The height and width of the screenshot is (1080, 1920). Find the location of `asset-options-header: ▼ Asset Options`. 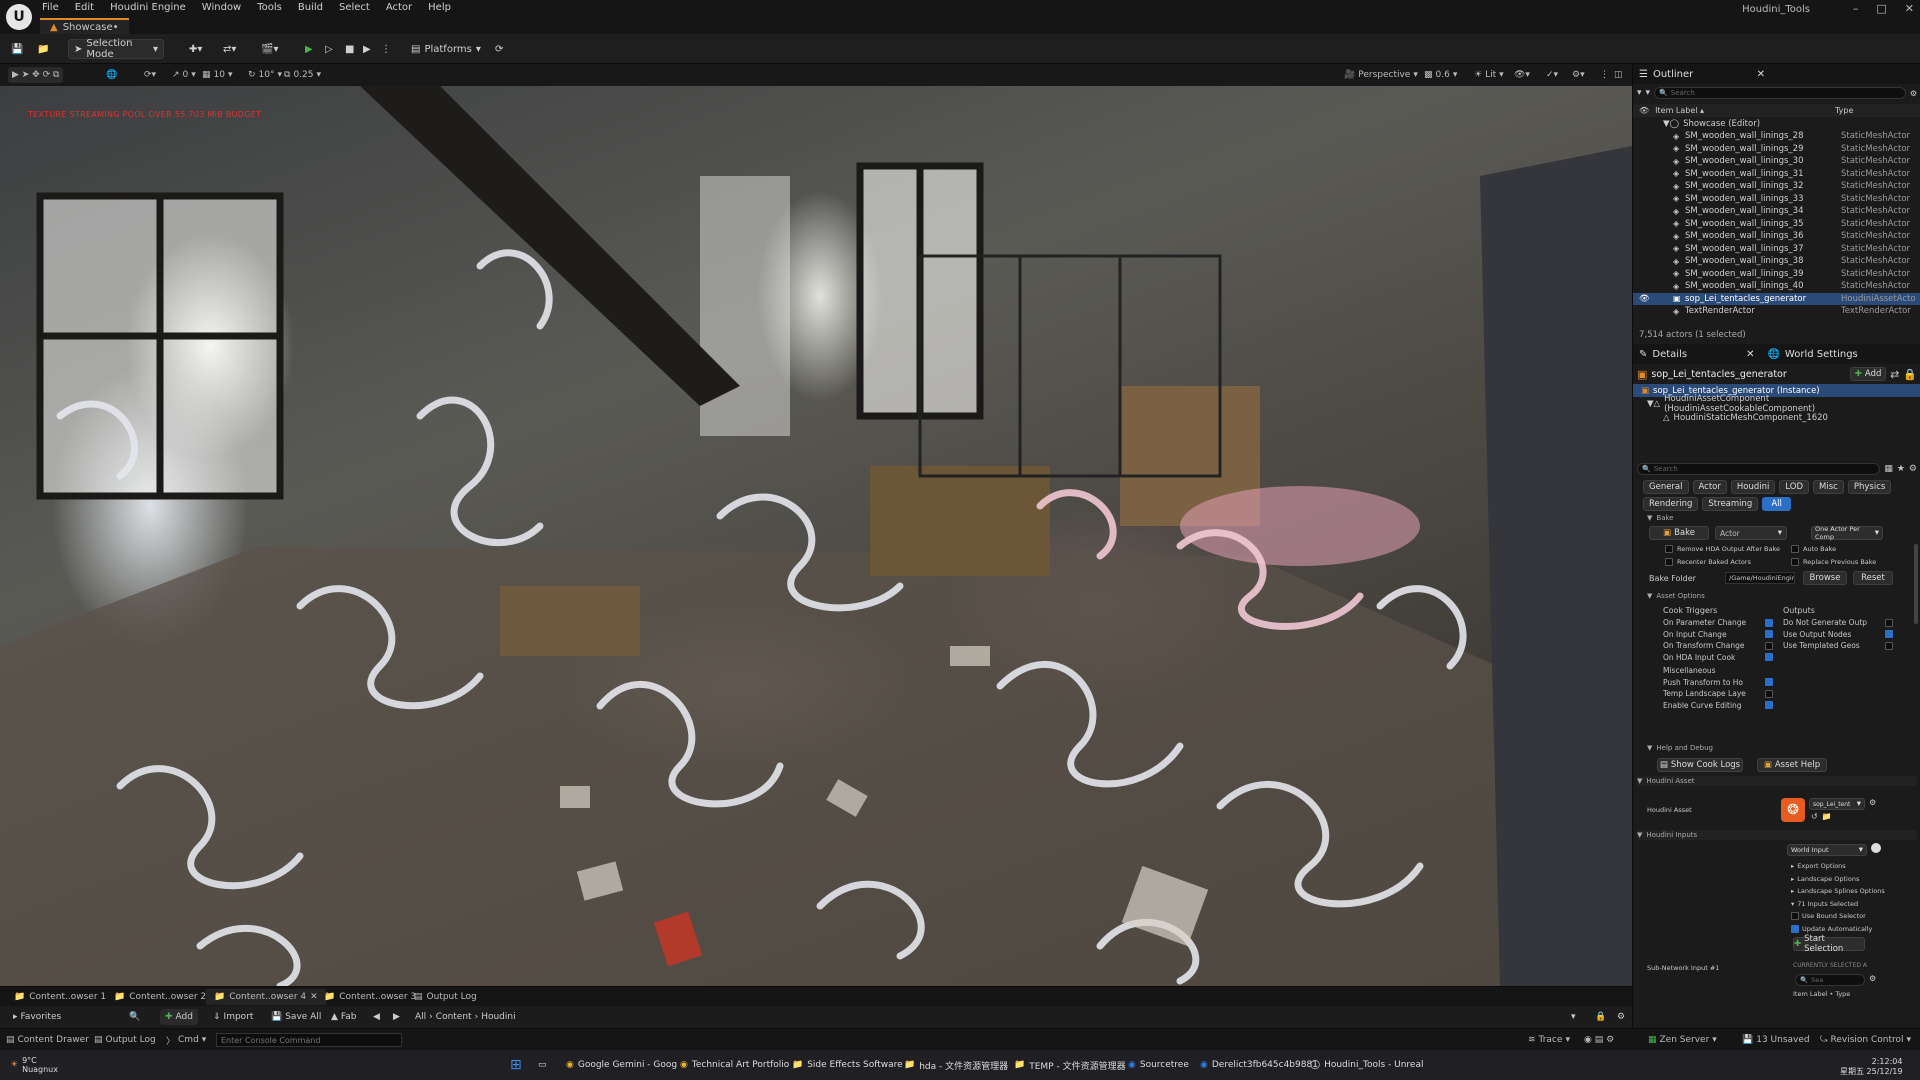

asset-options-header: ▼ Asset Options is located at coordinates (1676, 596).